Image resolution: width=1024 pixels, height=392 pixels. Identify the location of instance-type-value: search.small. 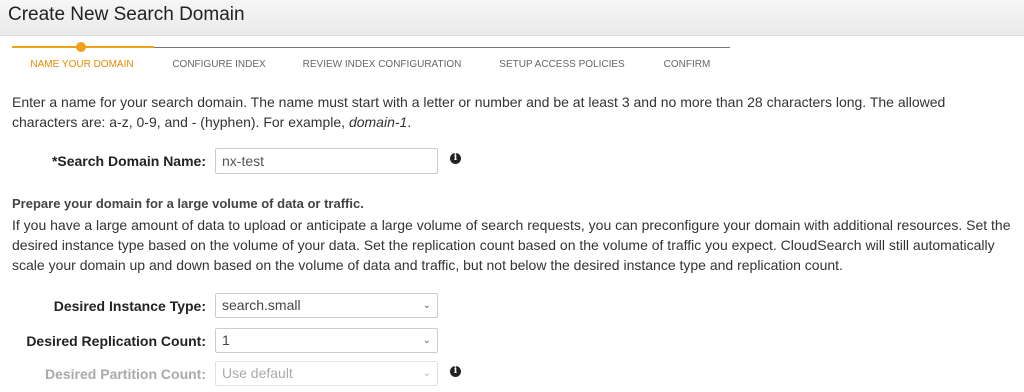
(261, 305).